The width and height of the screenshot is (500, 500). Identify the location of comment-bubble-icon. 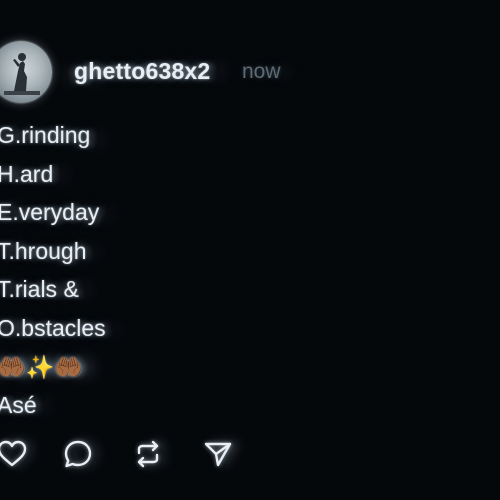
(78, 454).